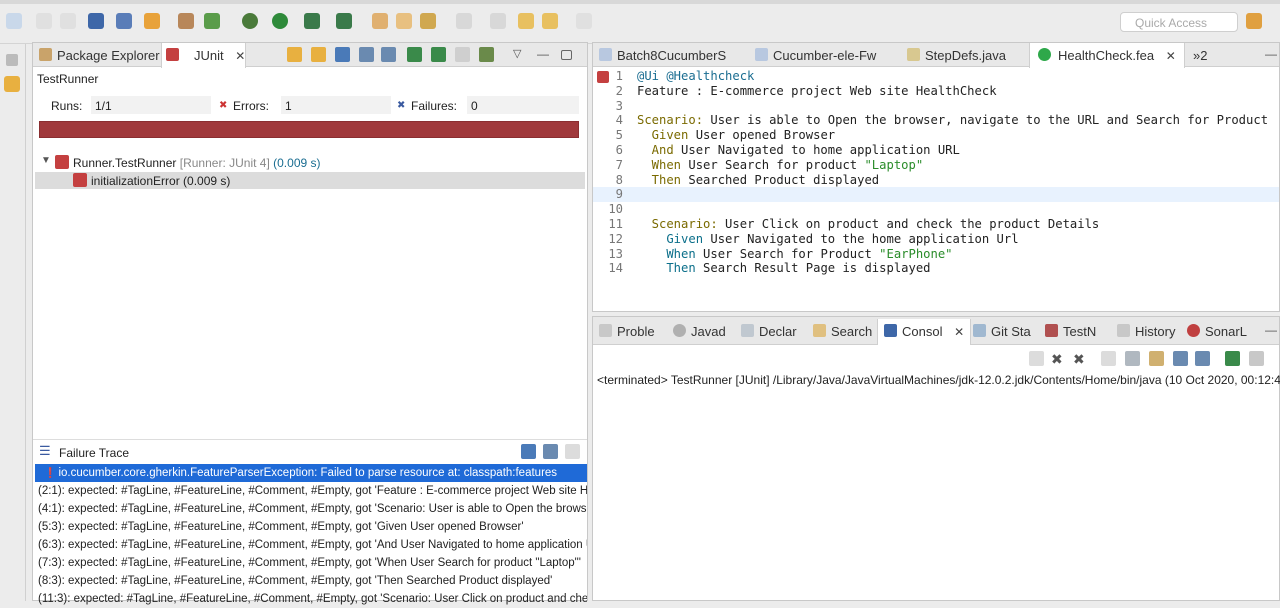 This screenshot has height=608, width=1280. I want to click on rerun-icon, so click(414, 54).